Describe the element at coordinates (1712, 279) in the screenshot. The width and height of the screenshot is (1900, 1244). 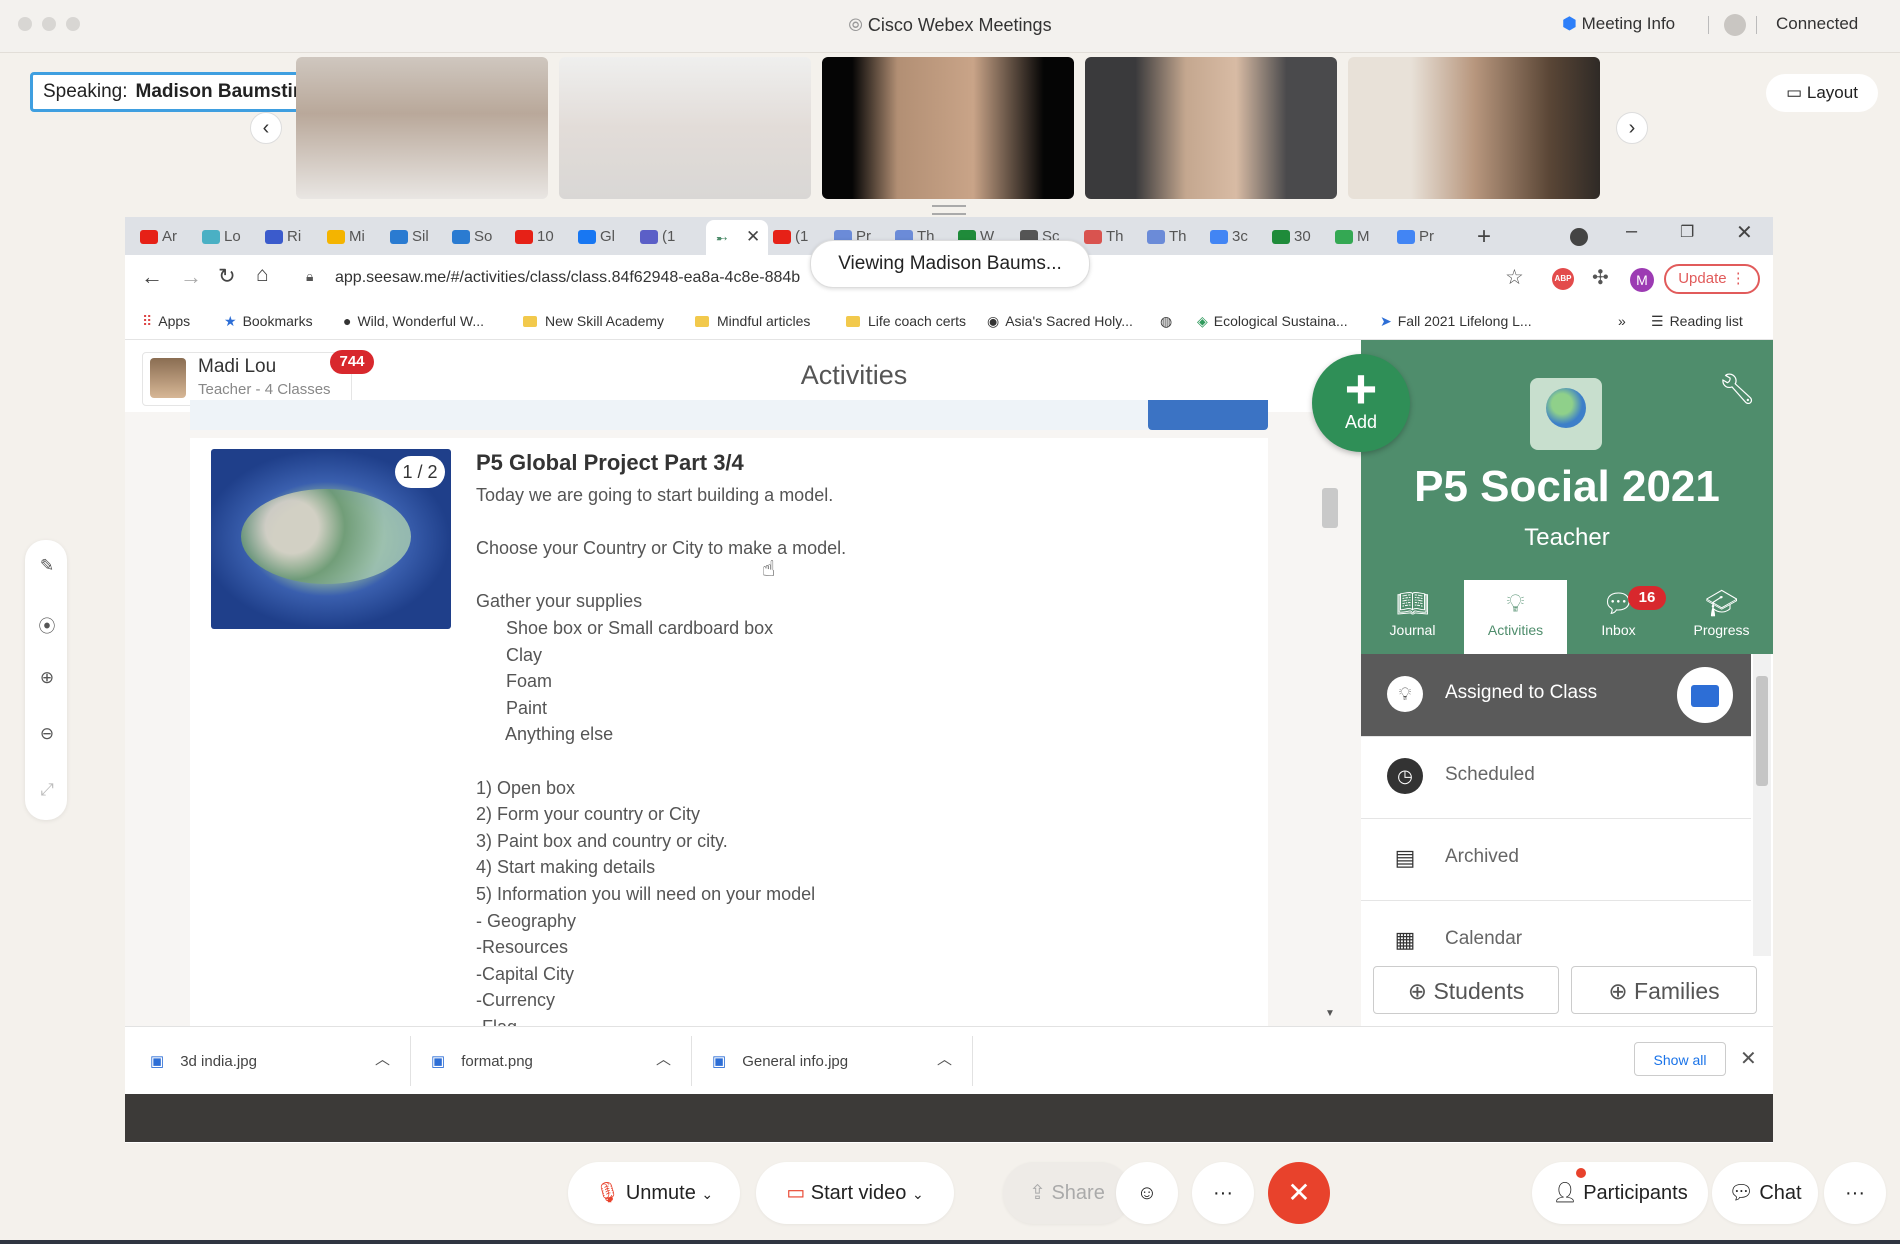
I see `update-browser-button: Update ⋮` at that location.